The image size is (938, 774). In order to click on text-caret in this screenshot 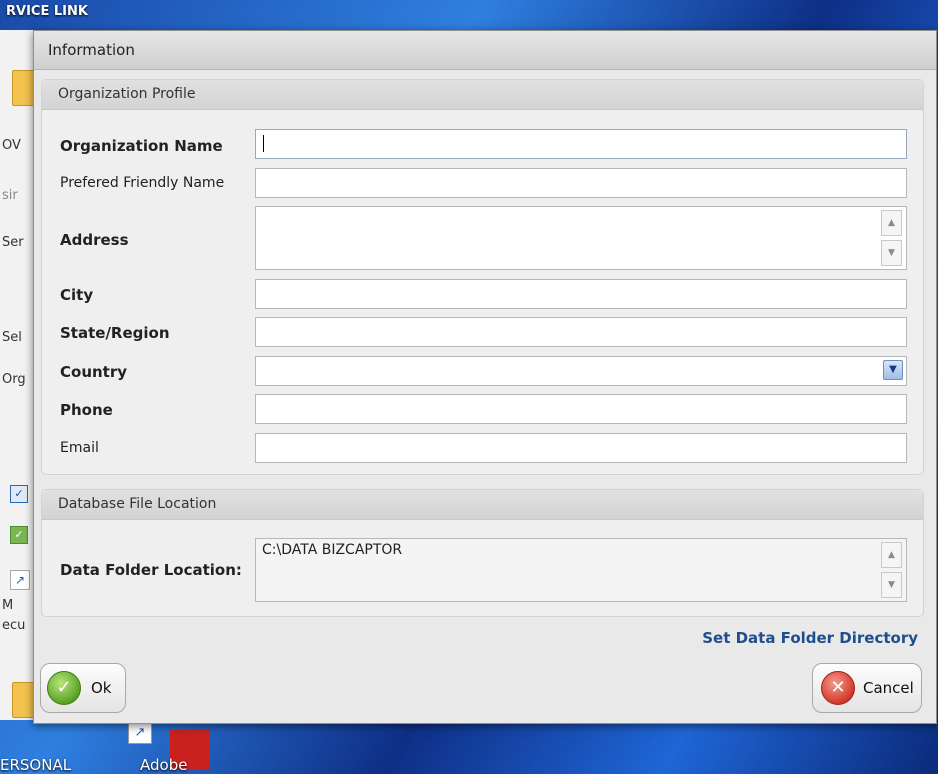, I will do `click(263, 143)`.